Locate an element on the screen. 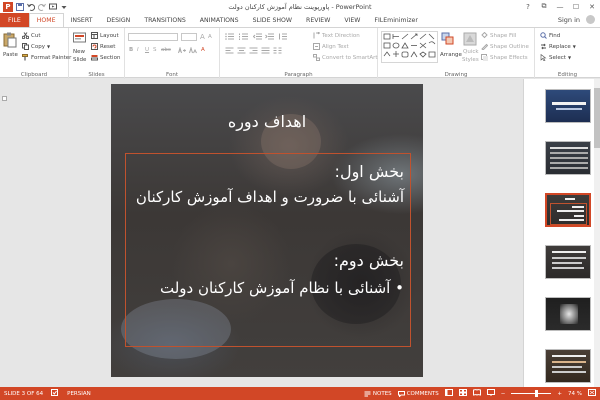 This screenshot has width=600, height=400. zoom-slider is located at coordinates (531, 393).